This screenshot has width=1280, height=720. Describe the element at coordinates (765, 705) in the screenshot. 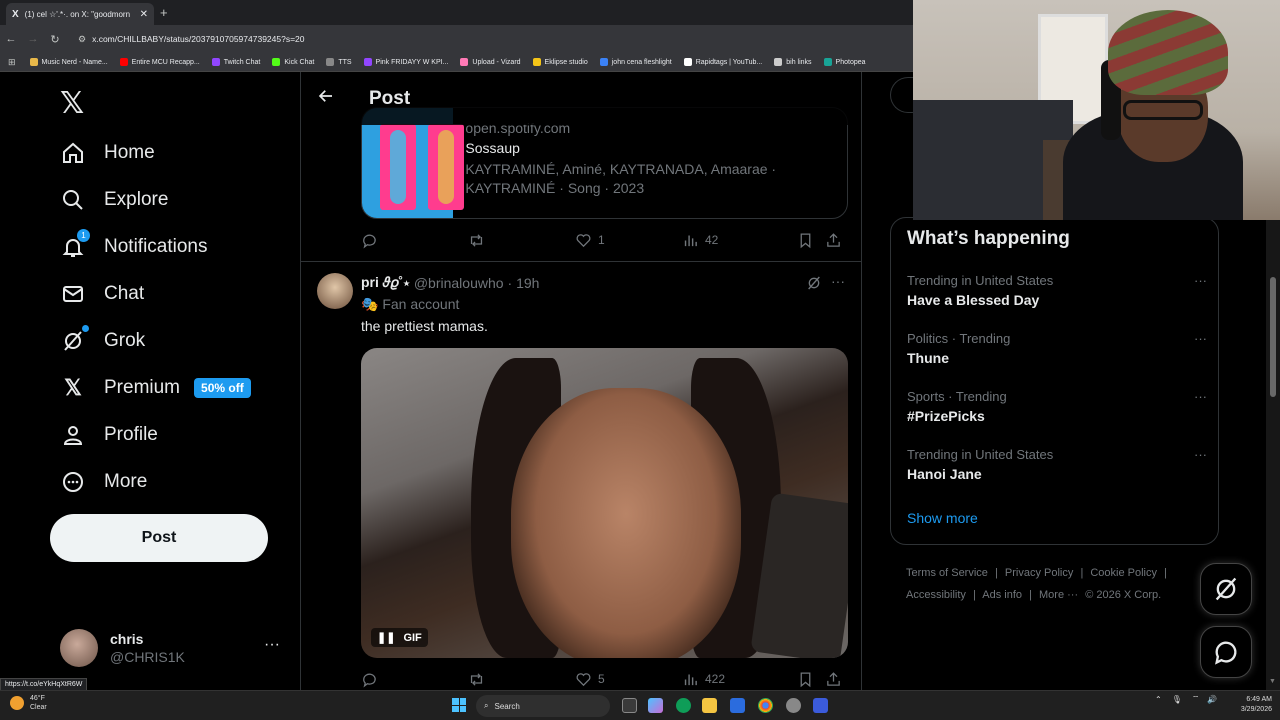

I see `chrome-icon` at that location.